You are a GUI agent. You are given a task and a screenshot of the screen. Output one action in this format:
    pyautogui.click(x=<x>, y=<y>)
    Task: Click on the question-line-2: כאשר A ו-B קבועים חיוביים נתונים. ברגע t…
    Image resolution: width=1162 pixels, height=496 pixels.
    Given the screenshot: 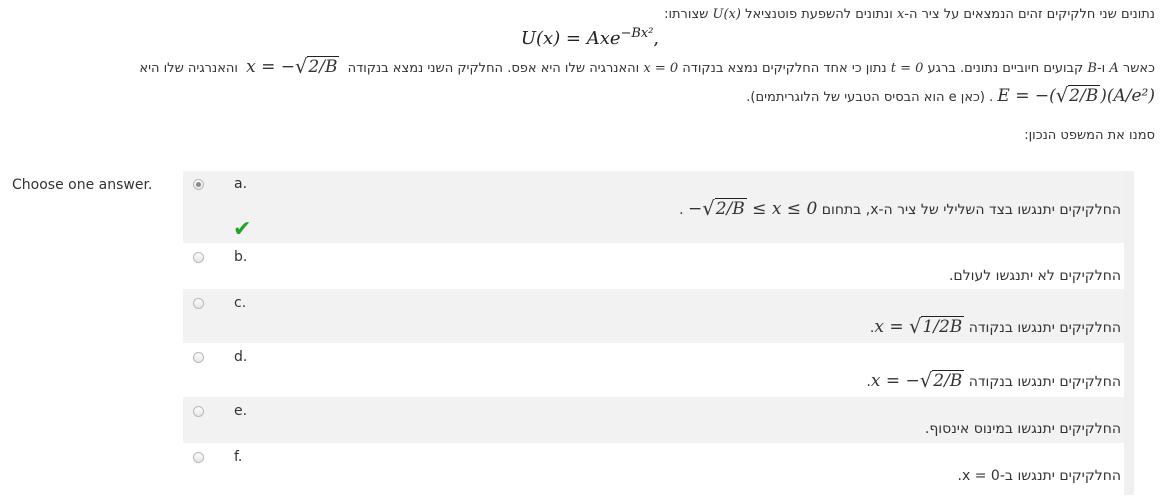 What is the action you would take?
    pyautogui.click(x=647, y=66)
    